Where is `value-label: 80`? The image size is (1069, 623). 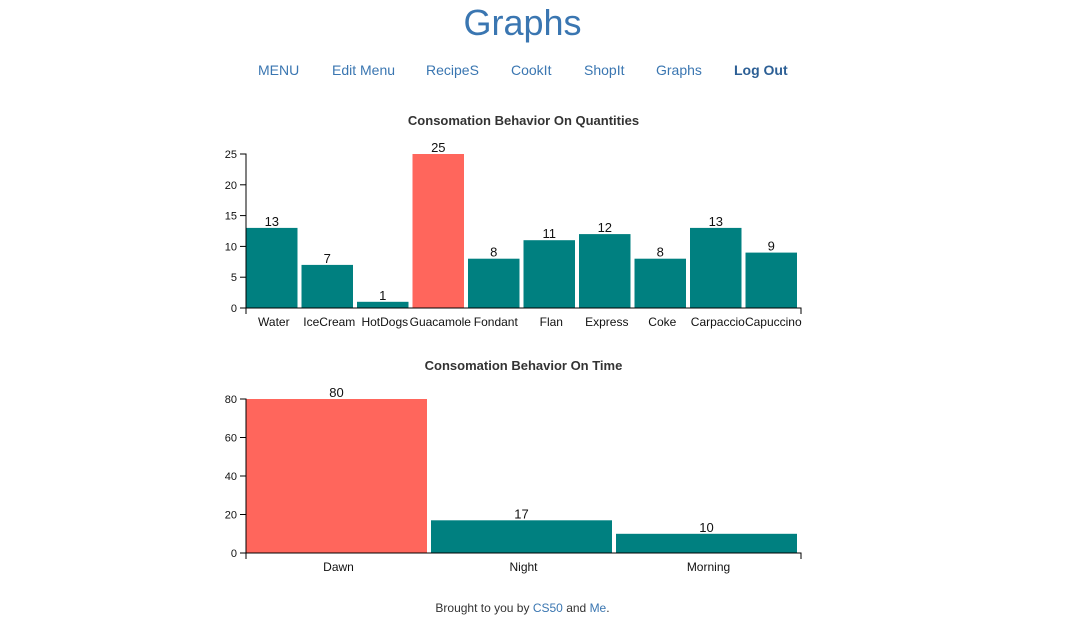
value-label: 80 is located at coordinates (336, 392).